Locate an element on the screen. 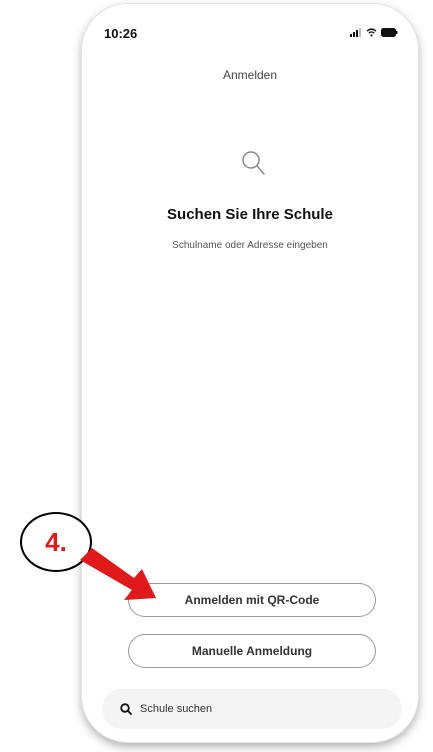  page-heading: Suchen Sie Ihre Schule is located at coordinates (250, 214).